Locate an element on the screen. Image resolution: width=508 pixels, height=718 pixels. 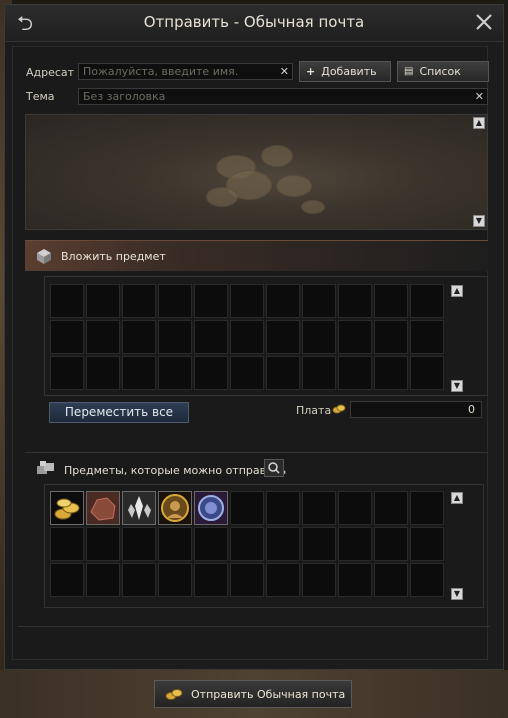
divider is located at coordinates (256, 452).